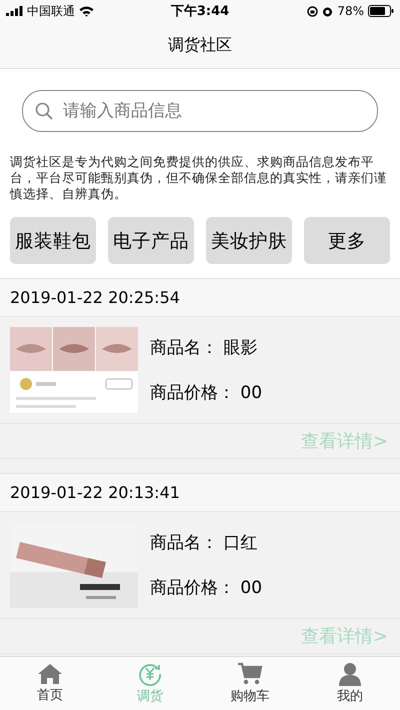 Image resolution: width=400 pixels, height=710 pixels. I want to click on page-title: 调货社区, so click(200, 45).